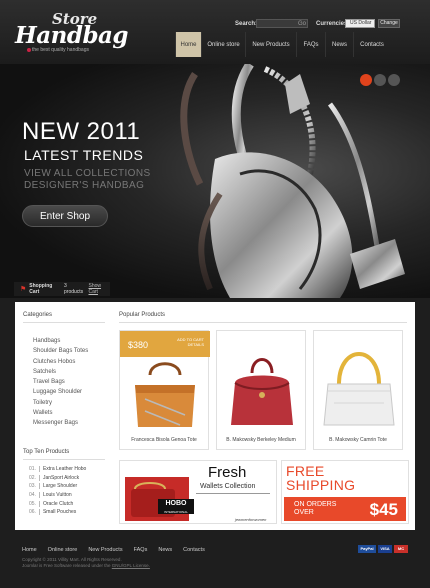  What do you see at coordinates (60, 372) in the screenshot?
I see `category-item: Satchels` at bounding box center [60, 372].